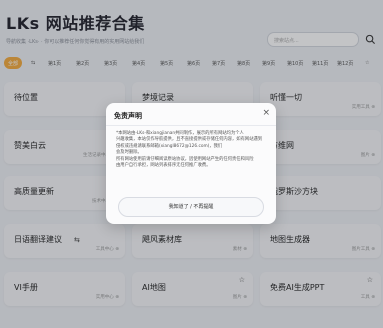  What do you see at coordinates (191, 207) in the screenshot?
I see `acknowledge-button: 我知道了 / 不再提醒` at bounding box center [191, 207].